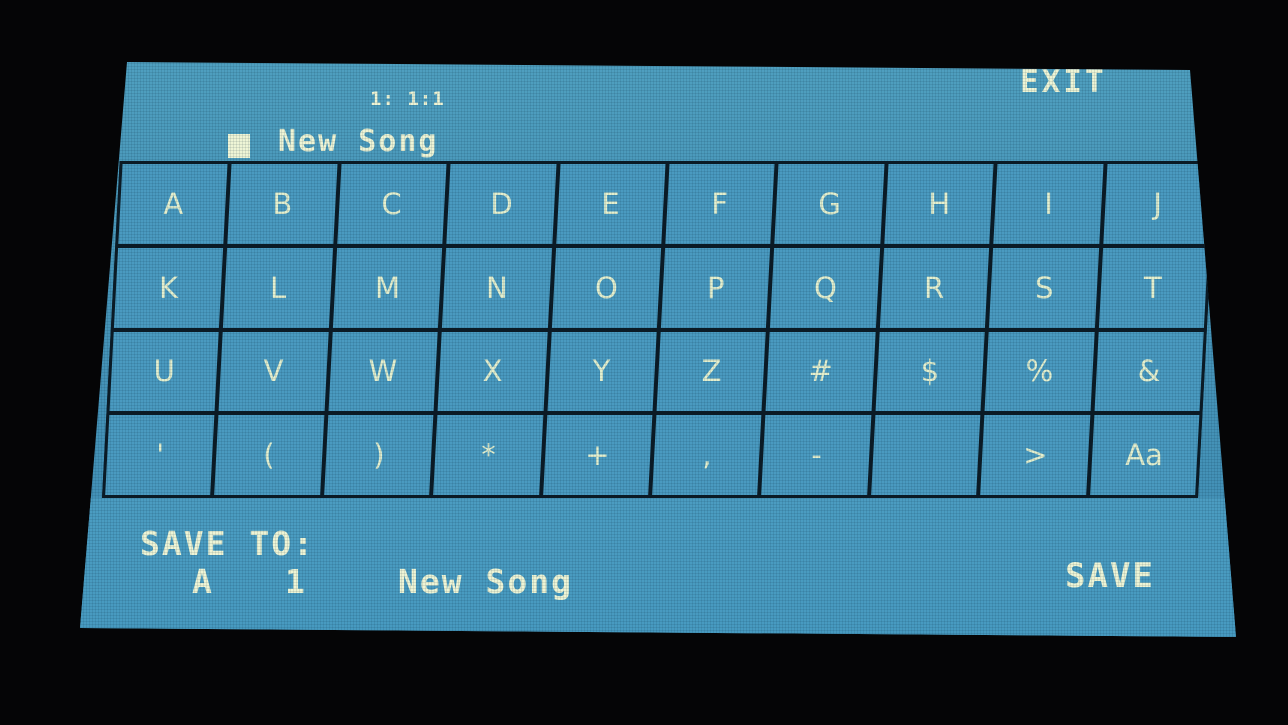 This screenshot has width=1288, height=725. I want to click on key-char-18: S, so click(1044, 287).